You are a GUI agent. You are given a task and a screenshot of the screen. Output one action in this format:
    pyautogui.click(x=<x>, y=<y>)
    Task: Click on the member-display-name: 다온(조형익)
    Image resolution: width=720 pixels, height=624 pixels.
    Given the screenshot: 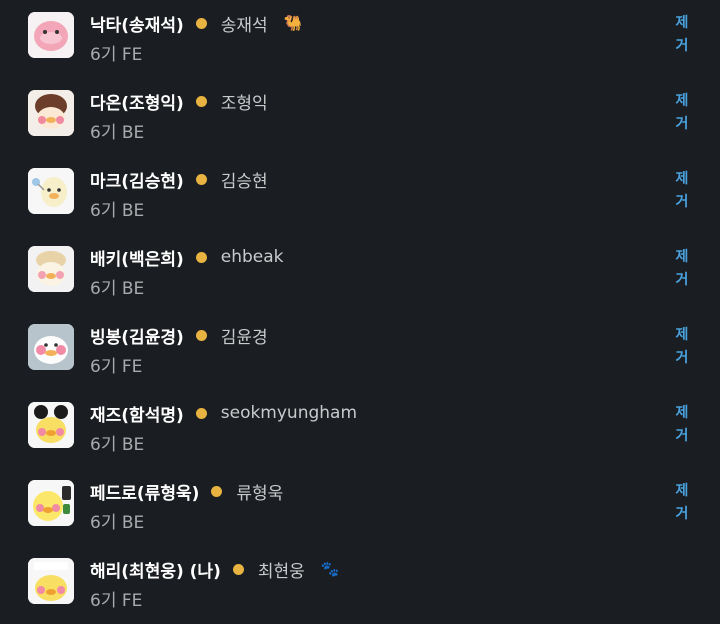 What is the action you would take?
    pyautogui.click(x=137, y=101)
    